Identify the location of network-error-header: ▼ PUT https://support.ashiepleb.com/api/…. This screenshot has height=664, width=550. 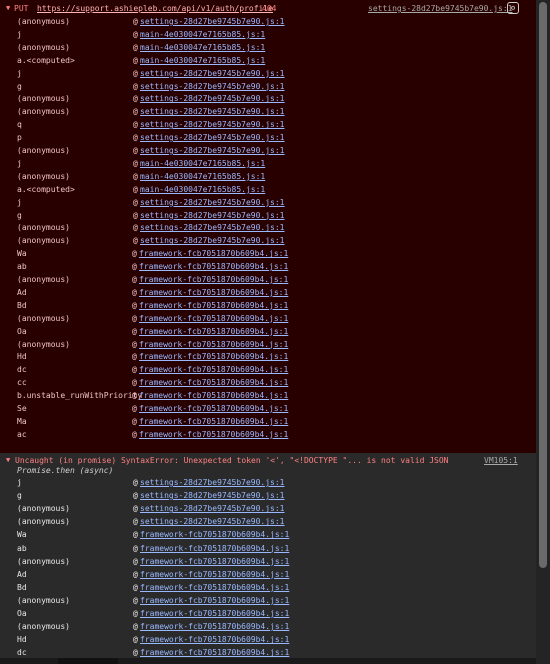
(268, 9).